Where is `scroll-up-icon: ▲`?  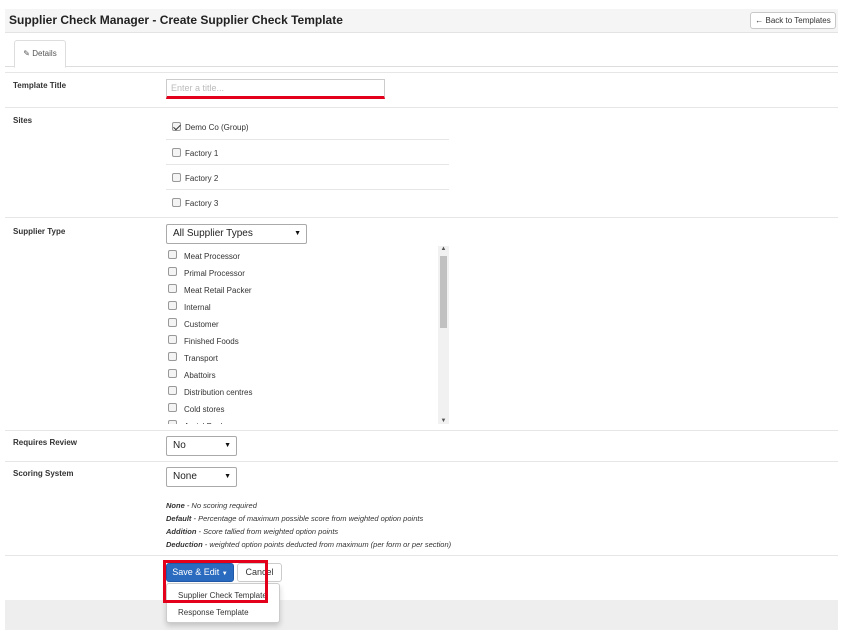 scroll-up-icon: ▲ is located at coordinates (443, 249).